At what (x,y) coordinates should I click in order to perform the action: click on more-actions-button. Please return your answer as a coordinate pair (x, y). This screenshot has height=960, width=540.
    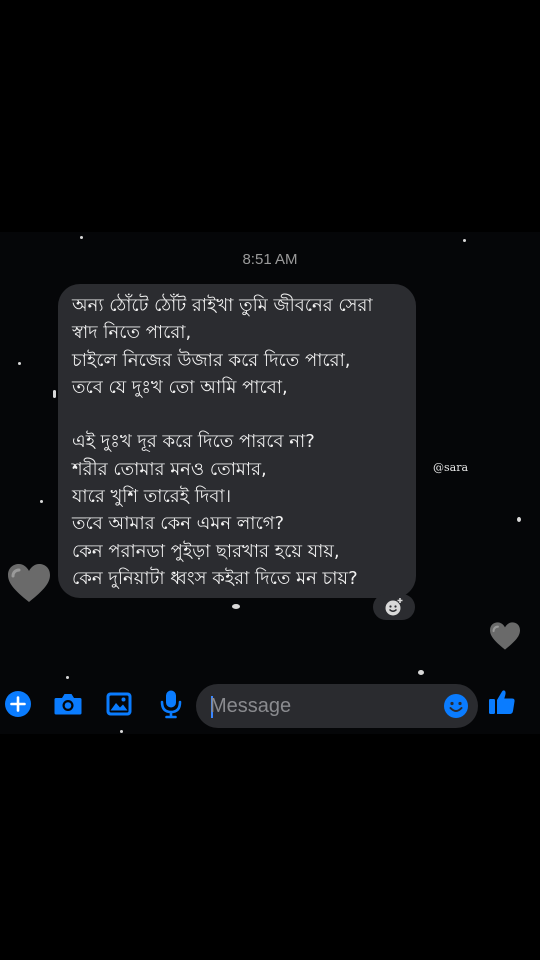
    Looking at the image, I should click on (18, 704).